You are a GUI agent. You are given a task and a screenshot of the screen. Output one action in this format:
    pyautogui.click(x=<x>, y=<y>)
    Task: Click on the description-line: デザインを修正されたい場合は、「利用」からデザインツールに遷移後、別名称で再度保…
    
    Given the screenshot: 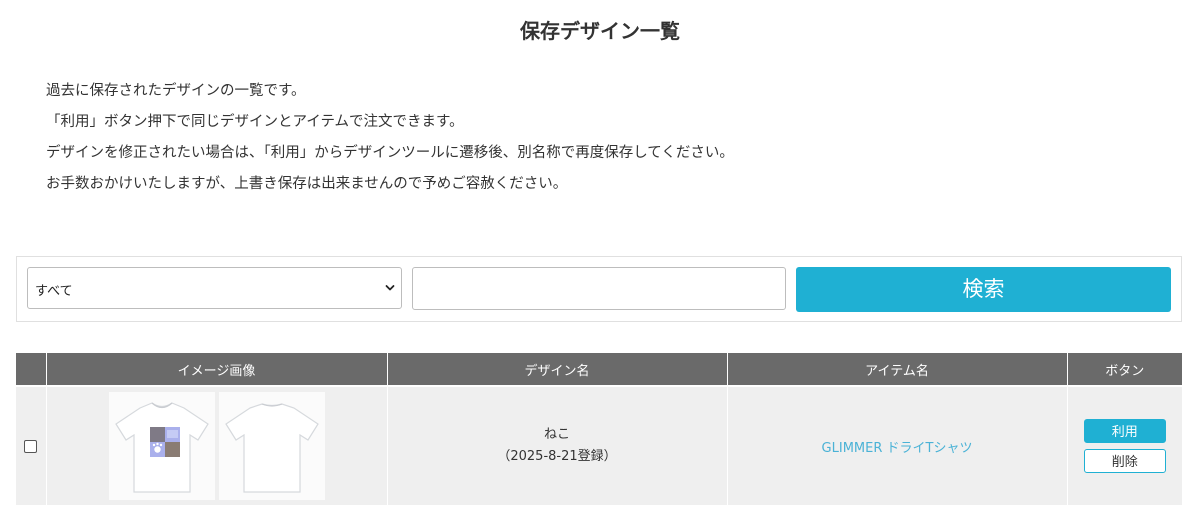 What is the action you would take?
    pyautogui.click(x=390, y=153)
    